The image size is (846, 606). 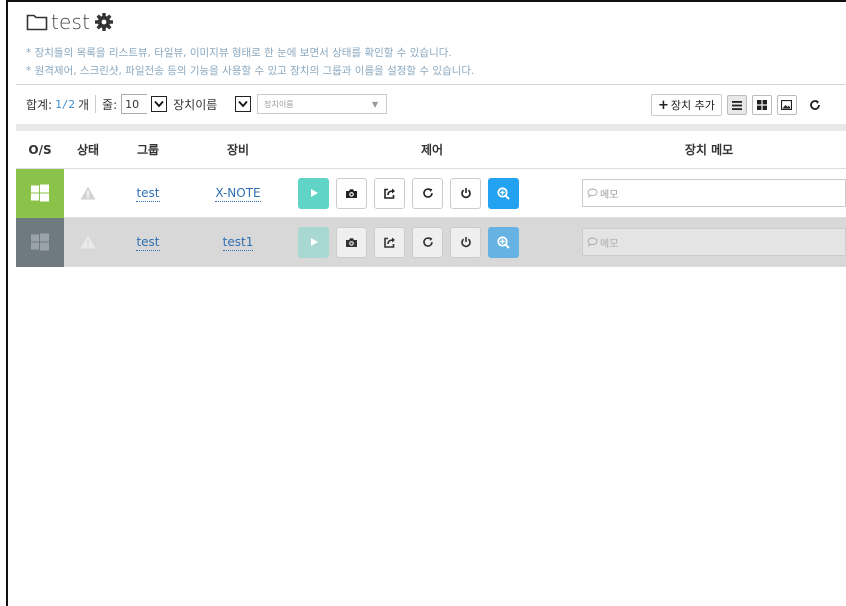 What do you see at coordinates (375, 104) in the screenshot?
I see `caret-down-icon: ▼` at bounding box center [375, 104].